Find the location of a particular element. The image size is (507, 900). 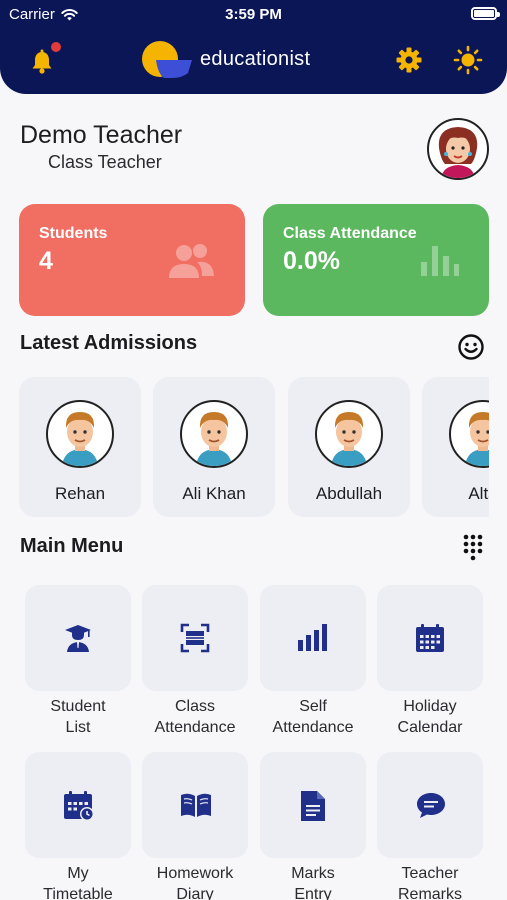

menu-tile-homework-diary is located at coordinates (195, 805).